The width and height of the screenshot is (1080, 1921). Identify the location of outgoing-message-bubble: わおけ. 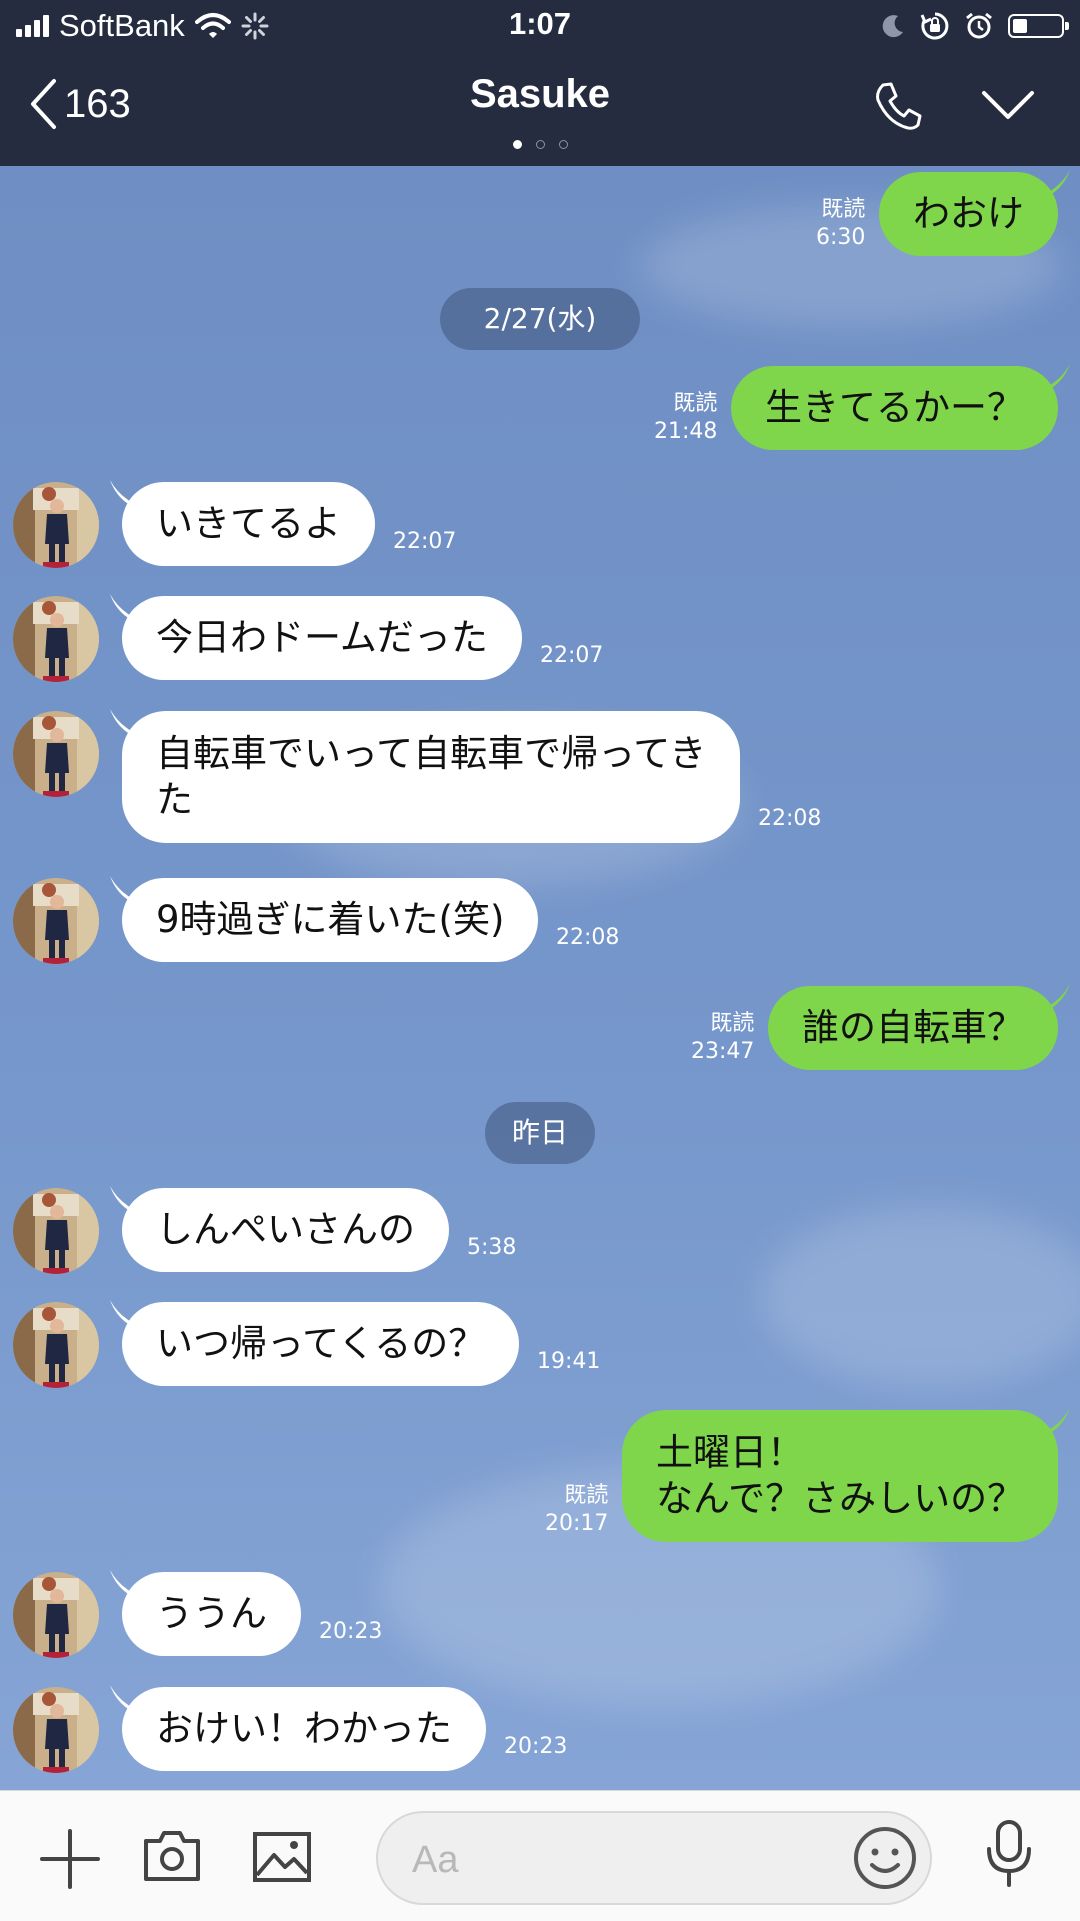
(974, 213).